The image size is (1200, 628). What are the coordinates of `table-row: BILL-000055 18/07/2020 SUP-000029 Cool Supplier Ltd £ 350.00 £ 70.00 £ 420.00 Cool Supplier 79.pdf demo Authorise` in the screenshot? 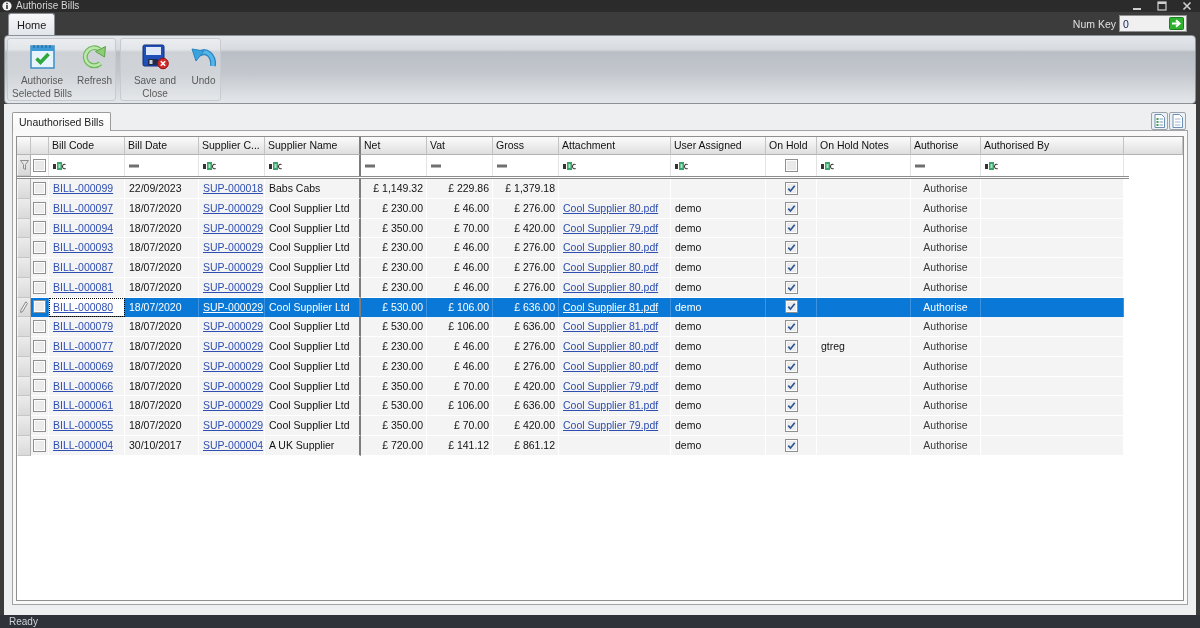 It's located at (600, 426).